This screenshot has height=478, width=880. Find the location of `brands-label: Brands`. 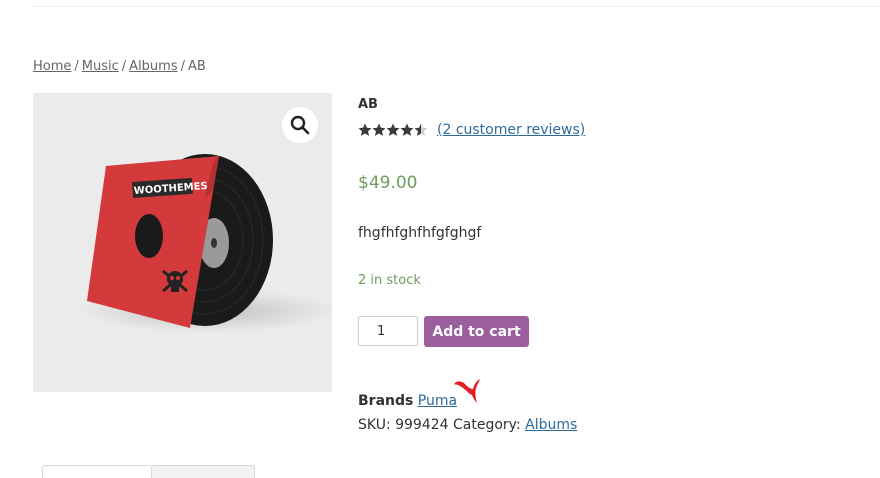

brands-label: Brands is located at coordinates (386, 401).